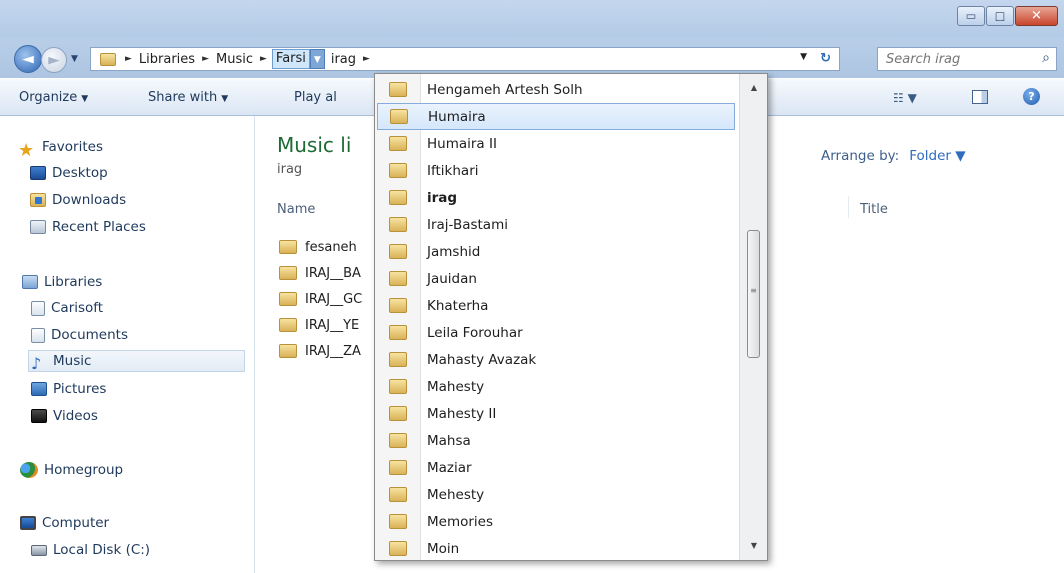 The width and height of the screenshot is (1064, 573). Describe the element at coordinates (90, 550) in the screenshot. I see `sidebar-item-local-disk-c: Local Disk (C:)` at that location.